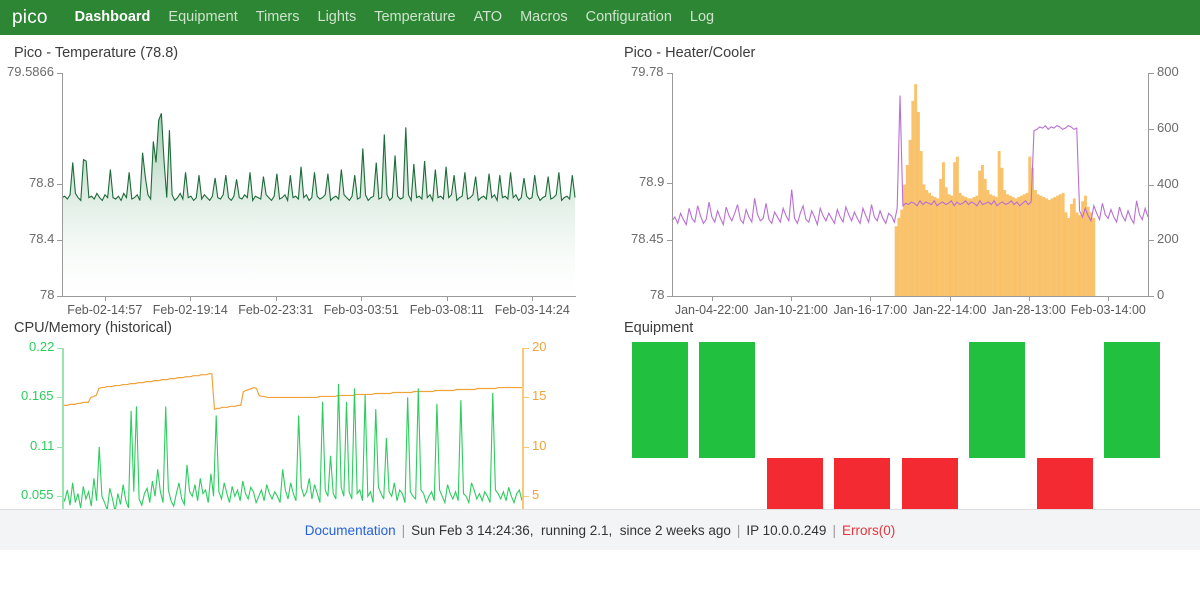  What do you see at coordinates (42, 238) in the screenshot?
I see `axis-tick-label: 78.4` at bounding box center [42, 238].